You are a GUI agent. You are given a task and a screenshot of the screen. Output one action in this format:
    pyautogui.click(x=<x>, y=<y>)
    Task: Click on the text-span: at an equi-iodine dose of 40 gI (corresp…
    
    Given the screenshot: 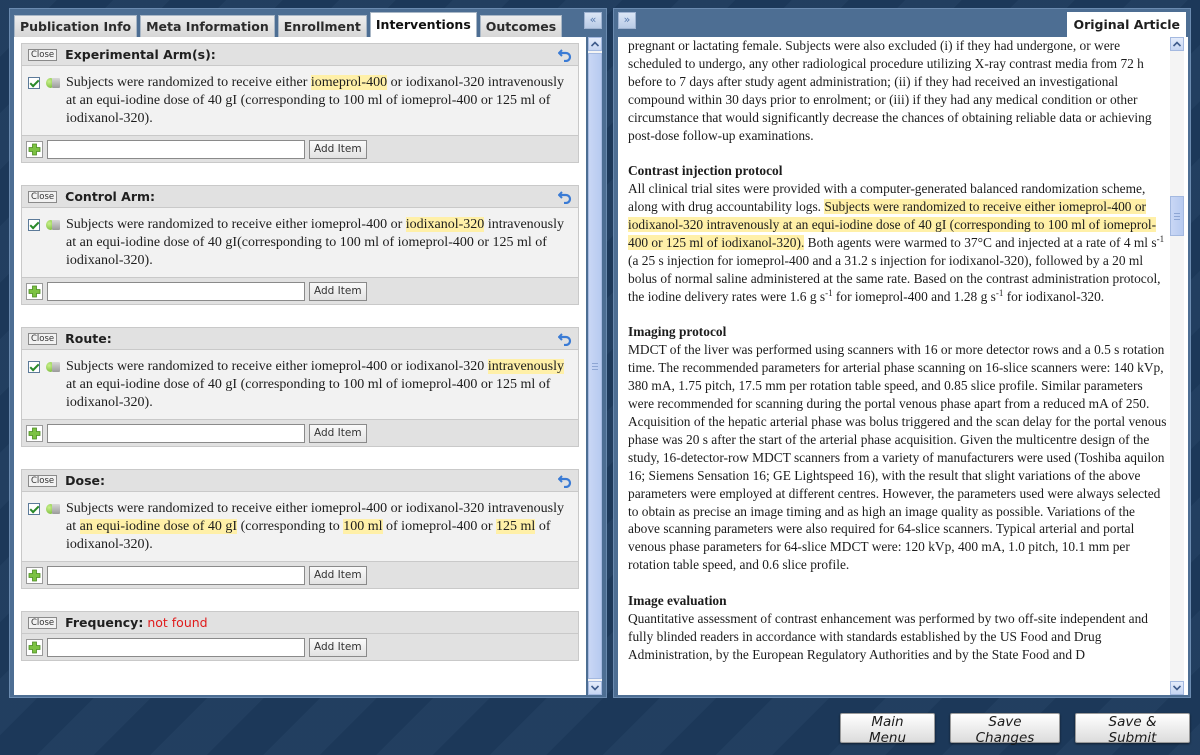 What is the action you would take?
    pyautogui.click(x=308, y=393)
    